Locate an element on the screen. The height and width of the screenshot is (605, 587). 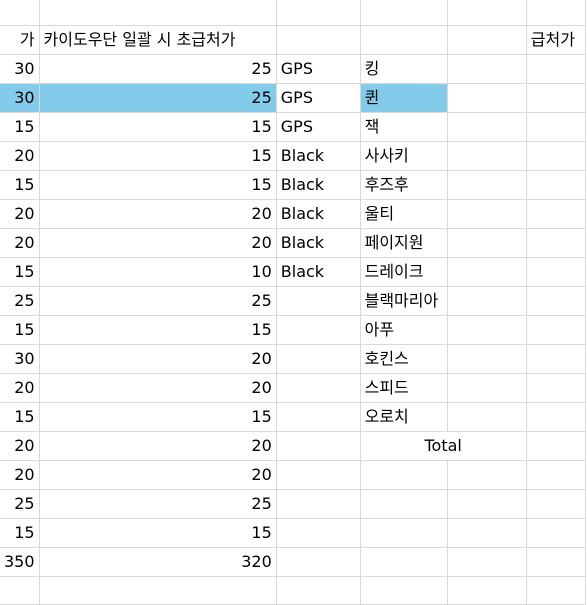
cell-col-d: 사사키 is located at coordinates (403, 156).